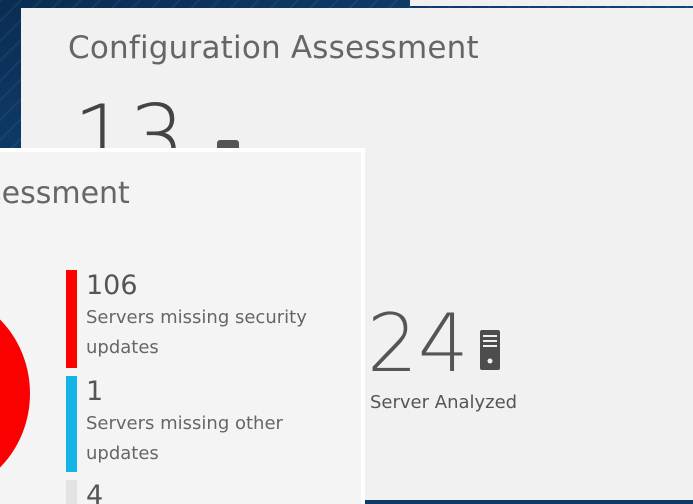 The width and height of the screenshot is (693, 504). I want to click on tile-title: sessment, so click(65, 193).